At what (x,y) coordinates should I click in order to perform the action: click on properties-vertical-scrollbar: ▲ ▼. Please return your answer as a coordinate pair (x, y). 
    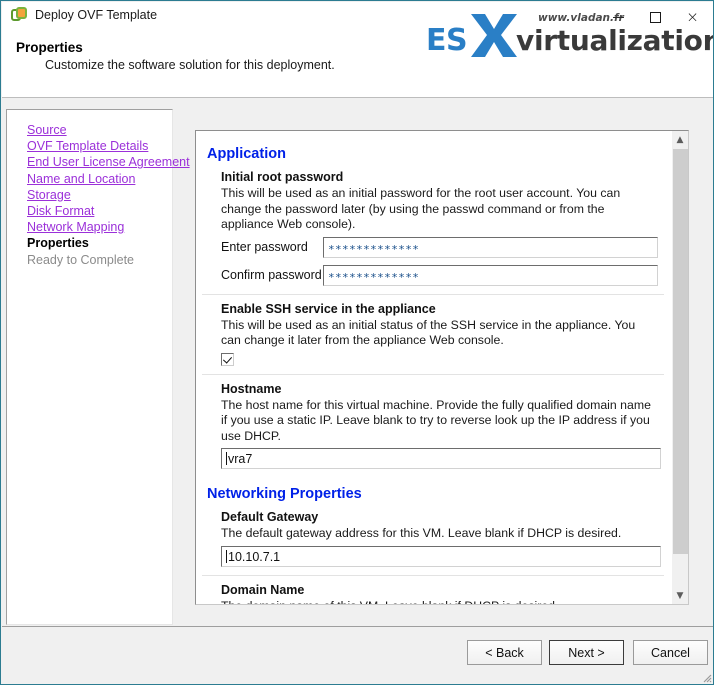
    Looking at the image, I should click on (679, 367).